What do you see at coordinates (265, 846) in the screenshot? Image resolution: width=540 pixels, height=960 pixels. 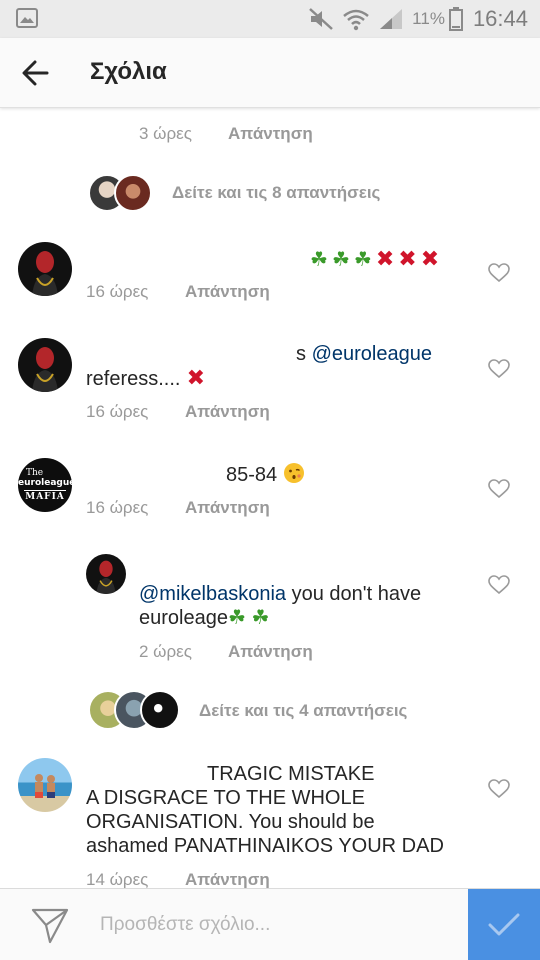 I see `comment-text-line4: ashamed PANATHINAIKOS YOUR DAD` at bounding box center [265, 846].